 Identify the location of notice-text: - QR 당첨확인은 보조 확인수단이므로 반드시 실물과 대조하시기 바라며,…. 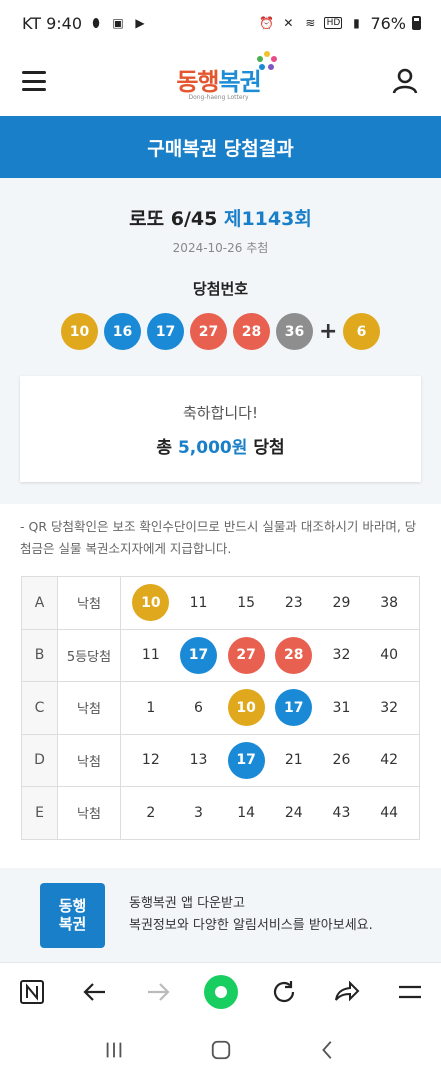
(218, 537).